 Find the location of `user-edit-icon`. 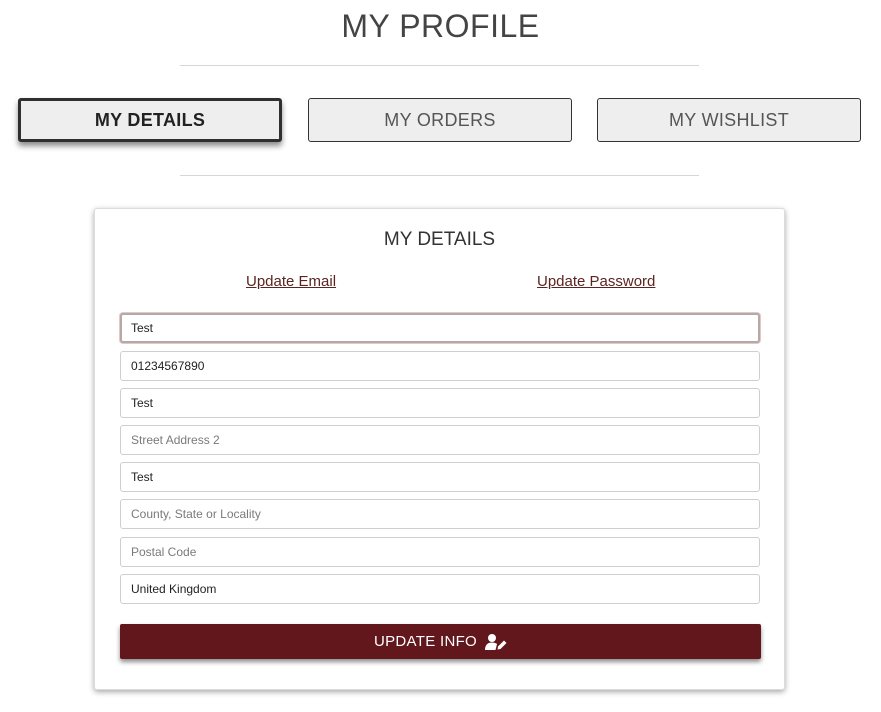

user-edit-icon is located at coordinates (496, 642).